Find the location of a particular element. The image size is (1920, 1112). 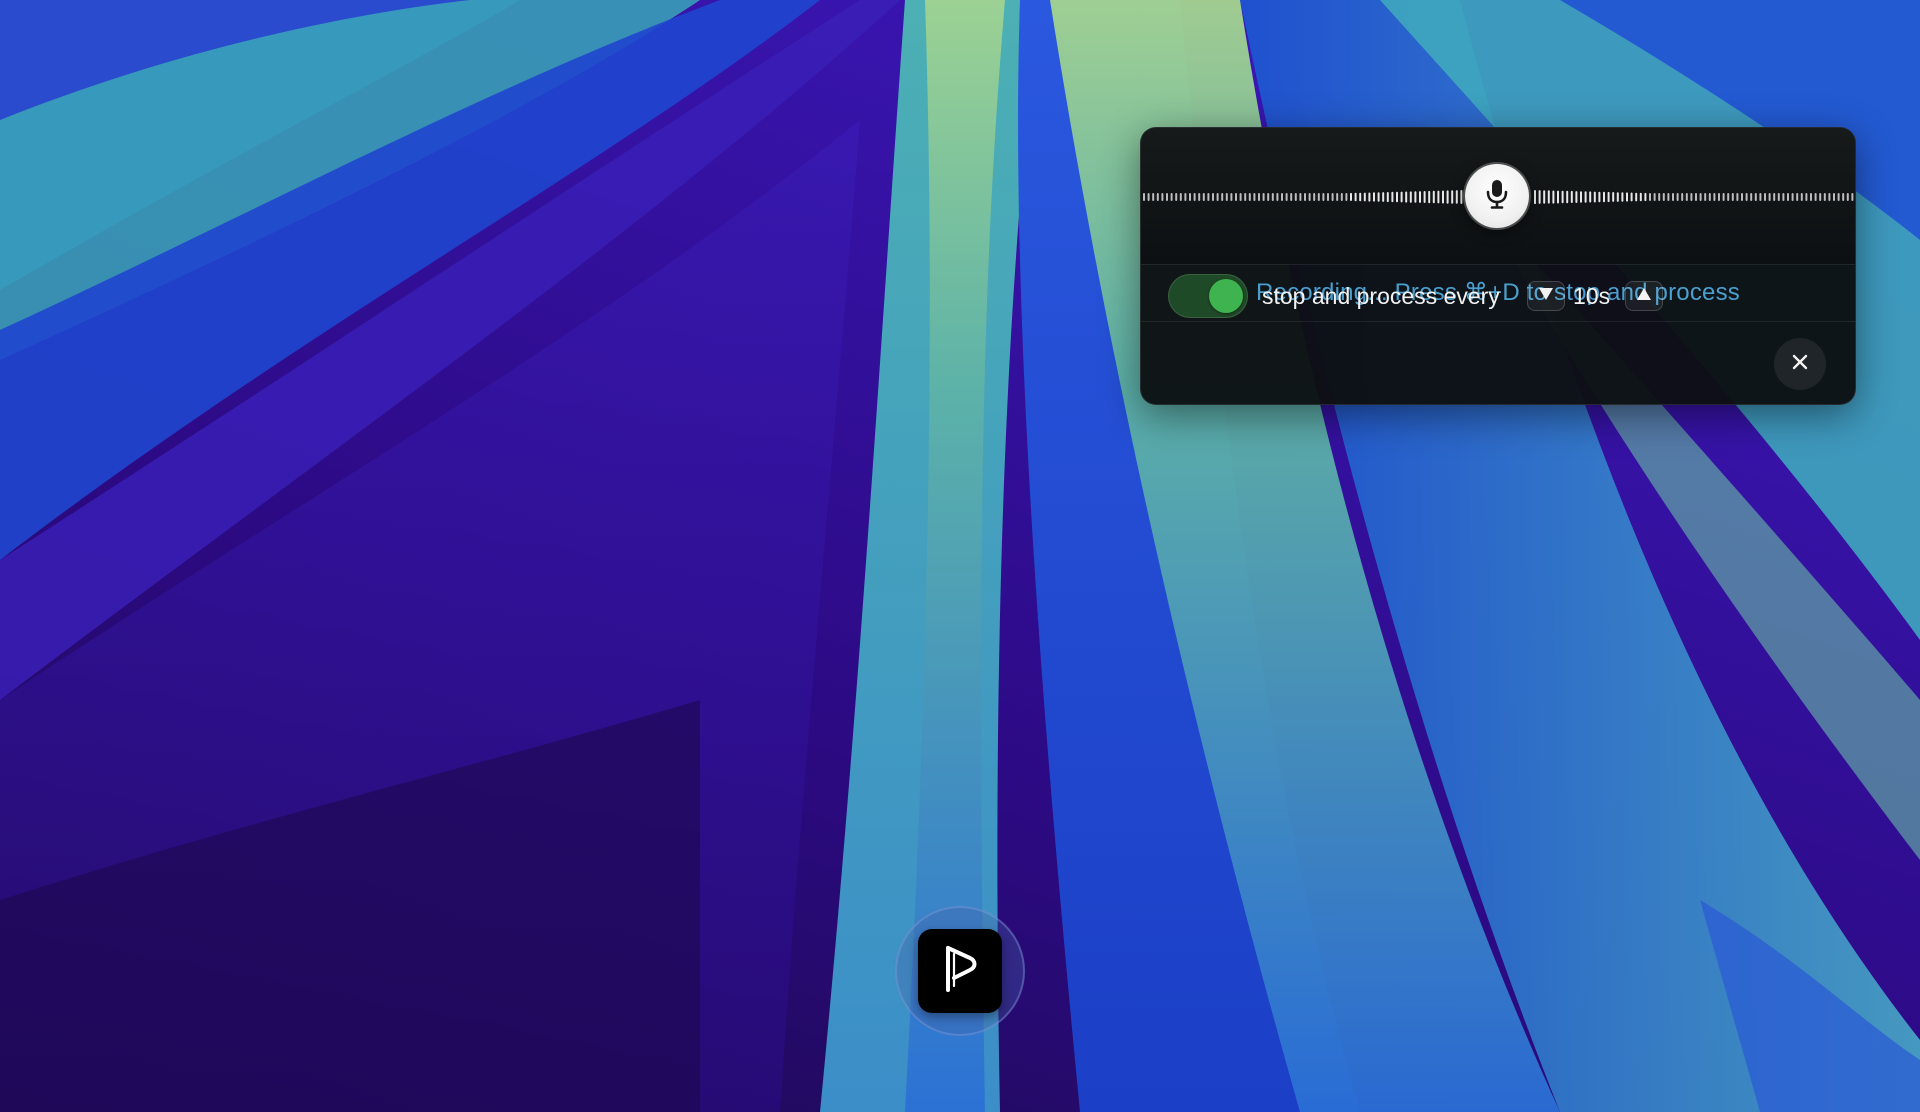

increase-interval-button is located at coordinates (1644, 296).